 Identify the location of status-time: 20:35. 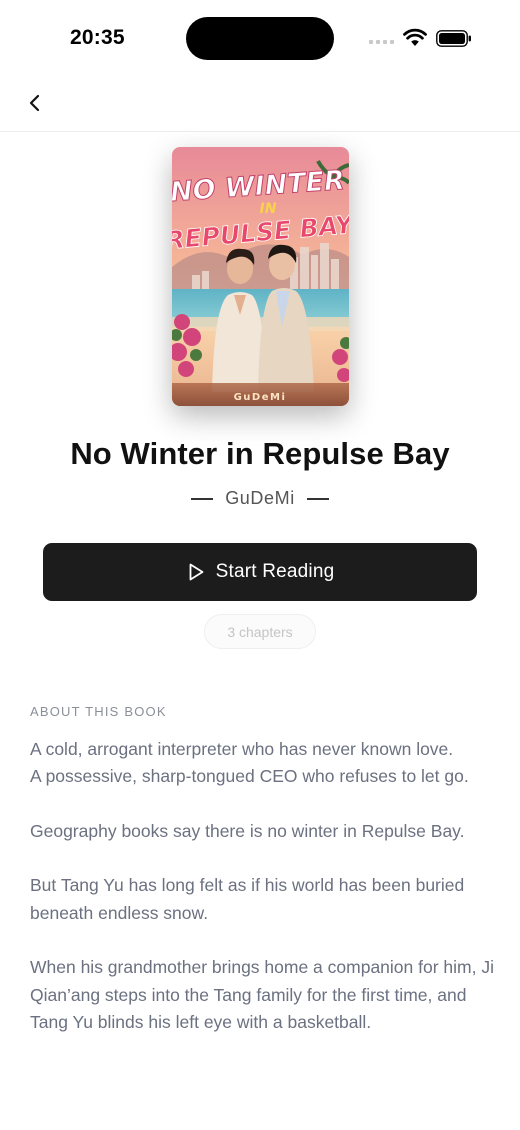
(97, 37).